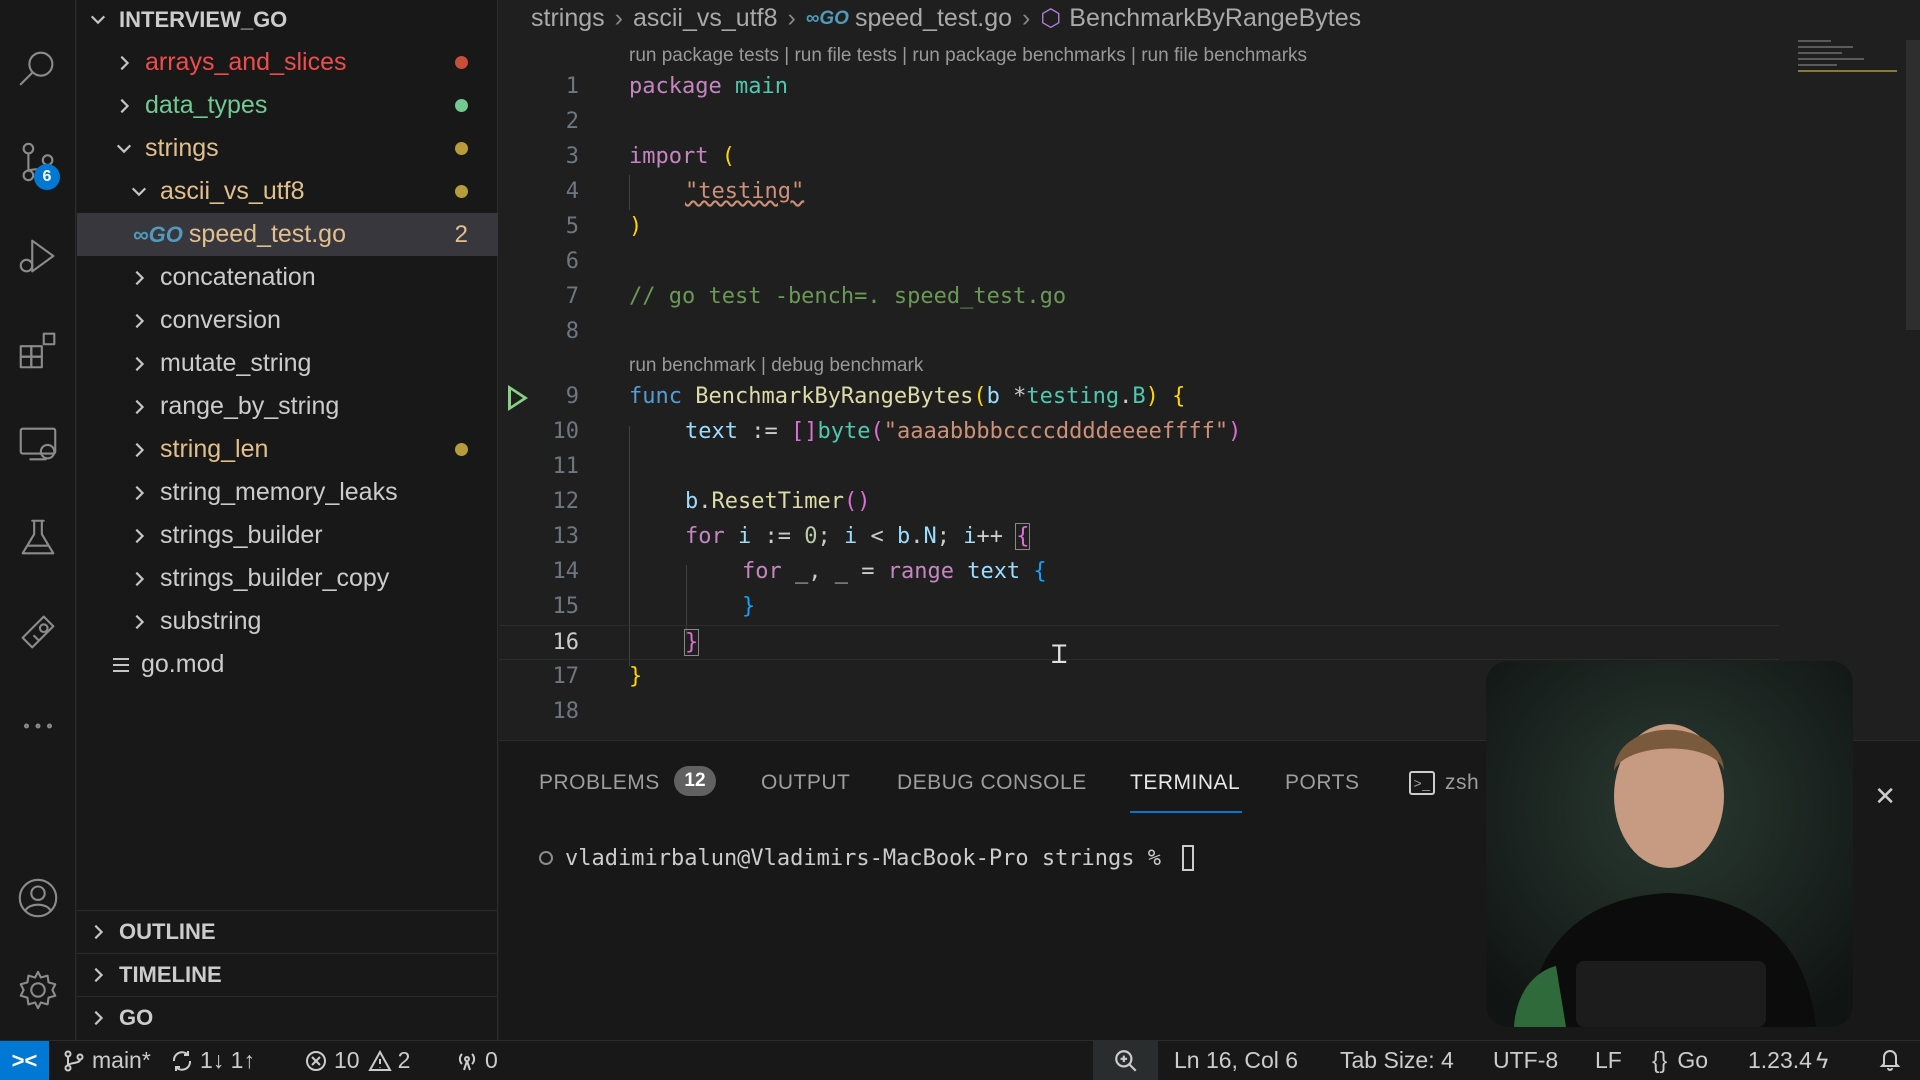 Image resolution: width=1920 pixels, height=1080 pixels. I want to click on go-tools-icon, so click(38, 632).